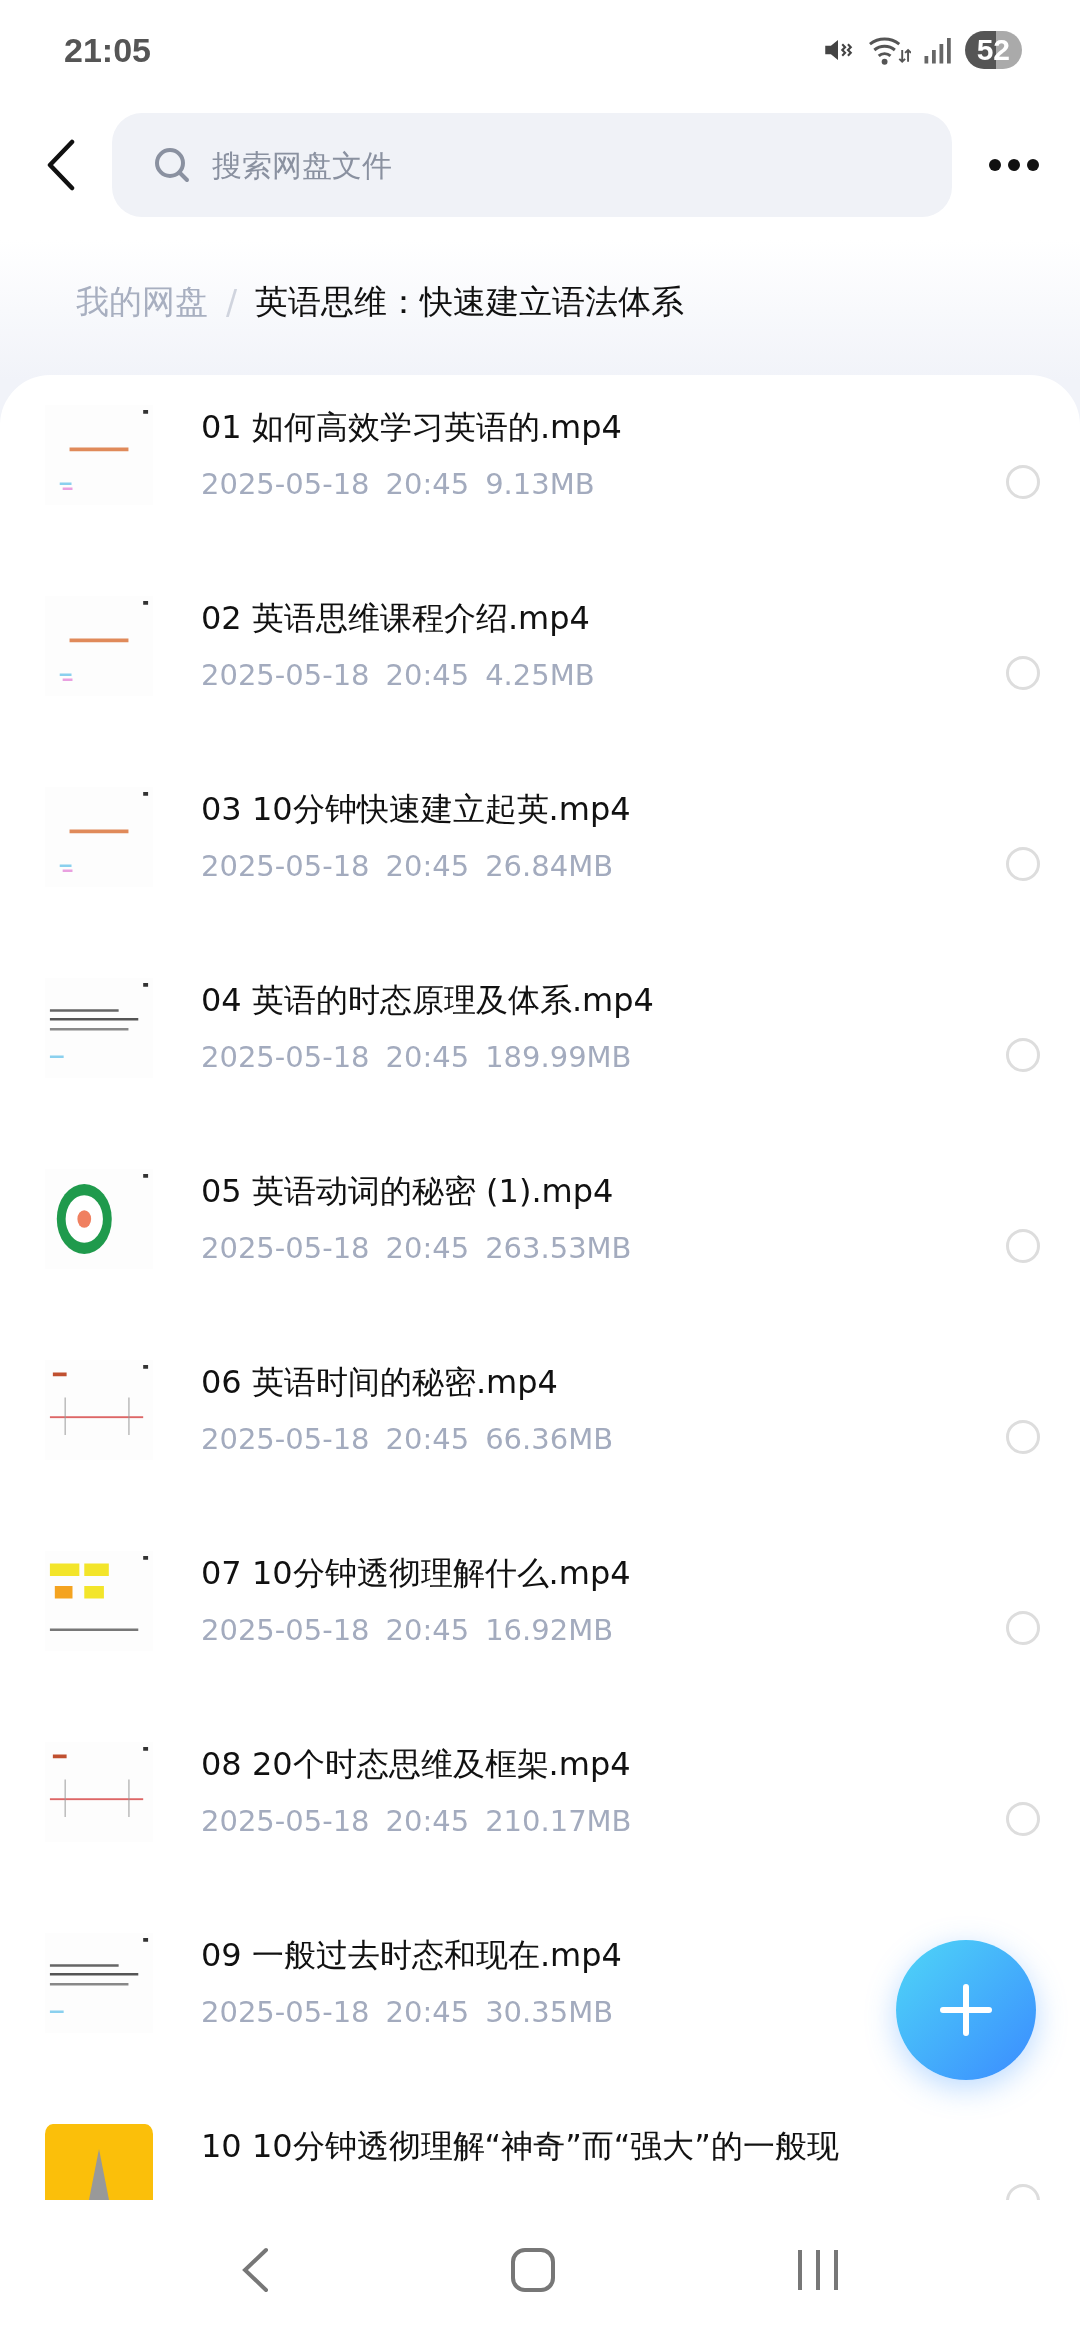 This screenshot has height=2340, width=1080. I want to click on file-size: 66.36MB, so click(549, 1439).